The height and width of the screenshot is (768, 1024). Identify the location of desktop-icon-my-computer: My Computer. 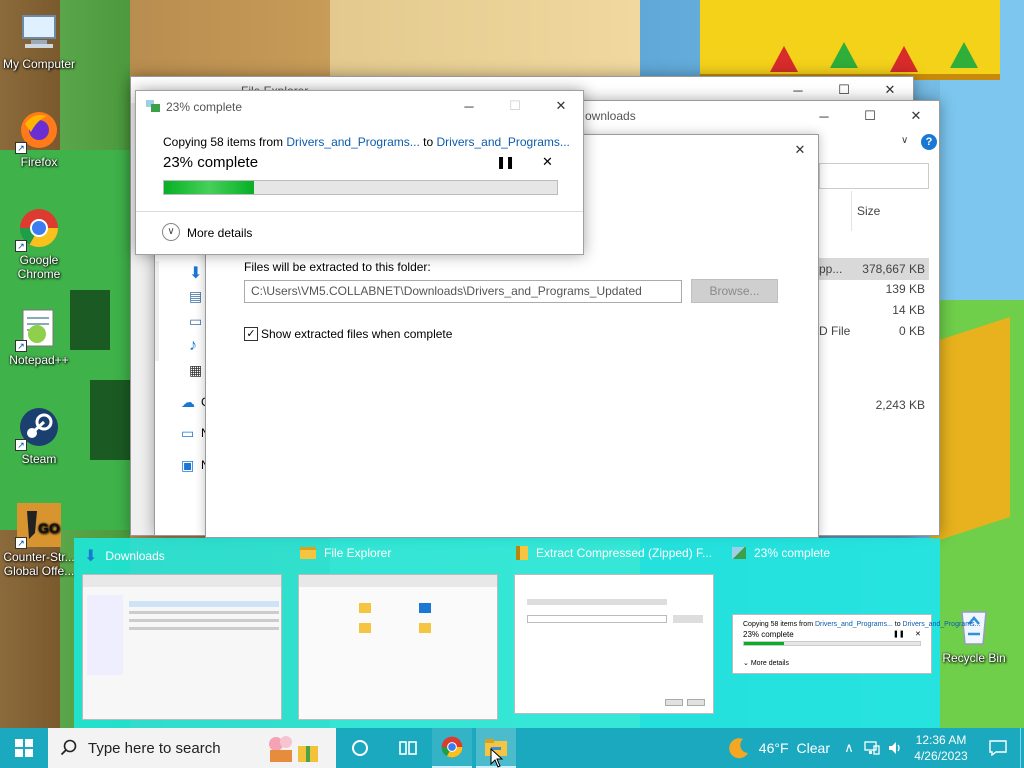
(39, 40).